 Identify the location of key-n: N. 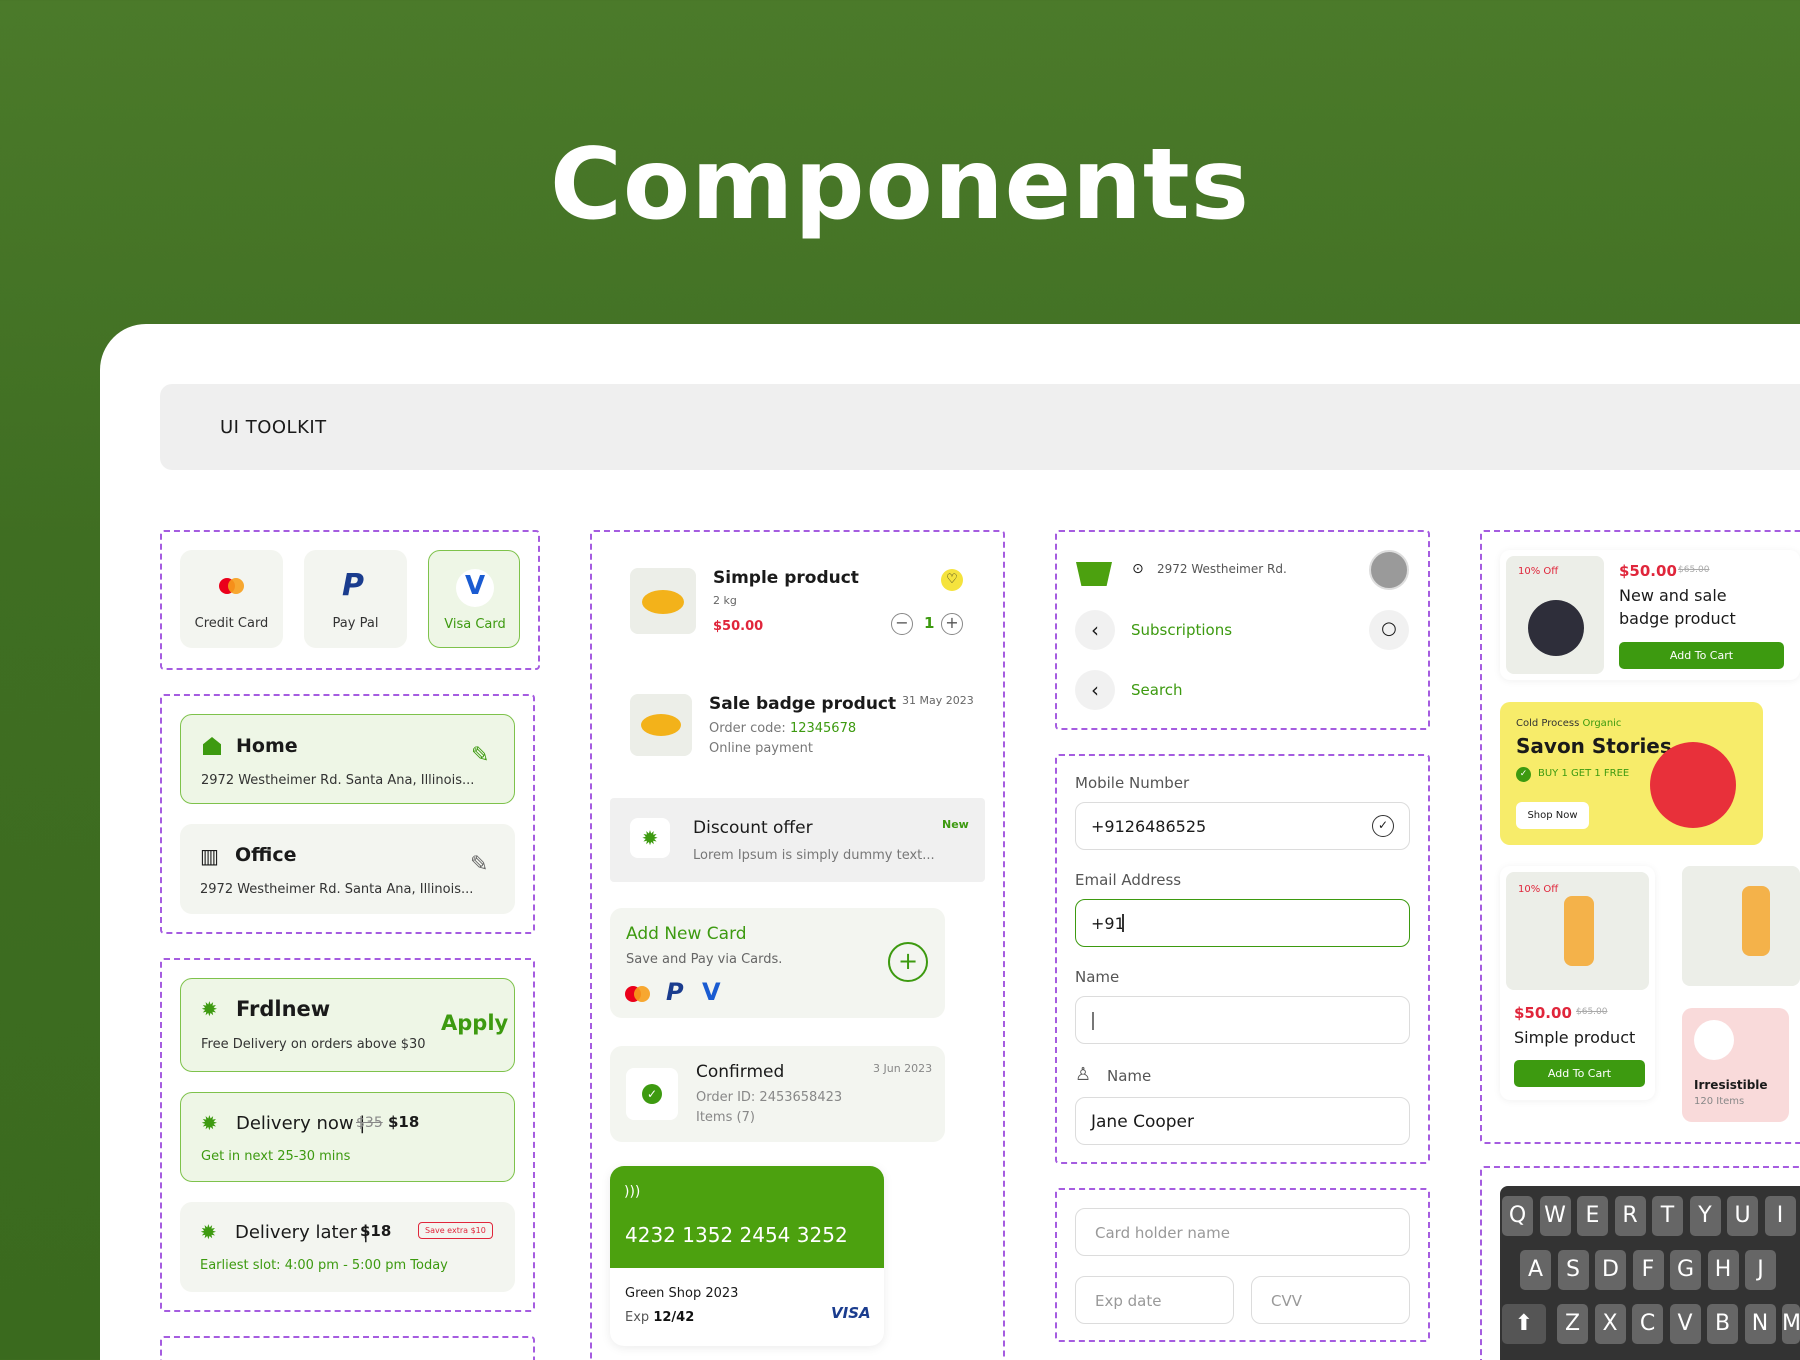
(1760, 1324).